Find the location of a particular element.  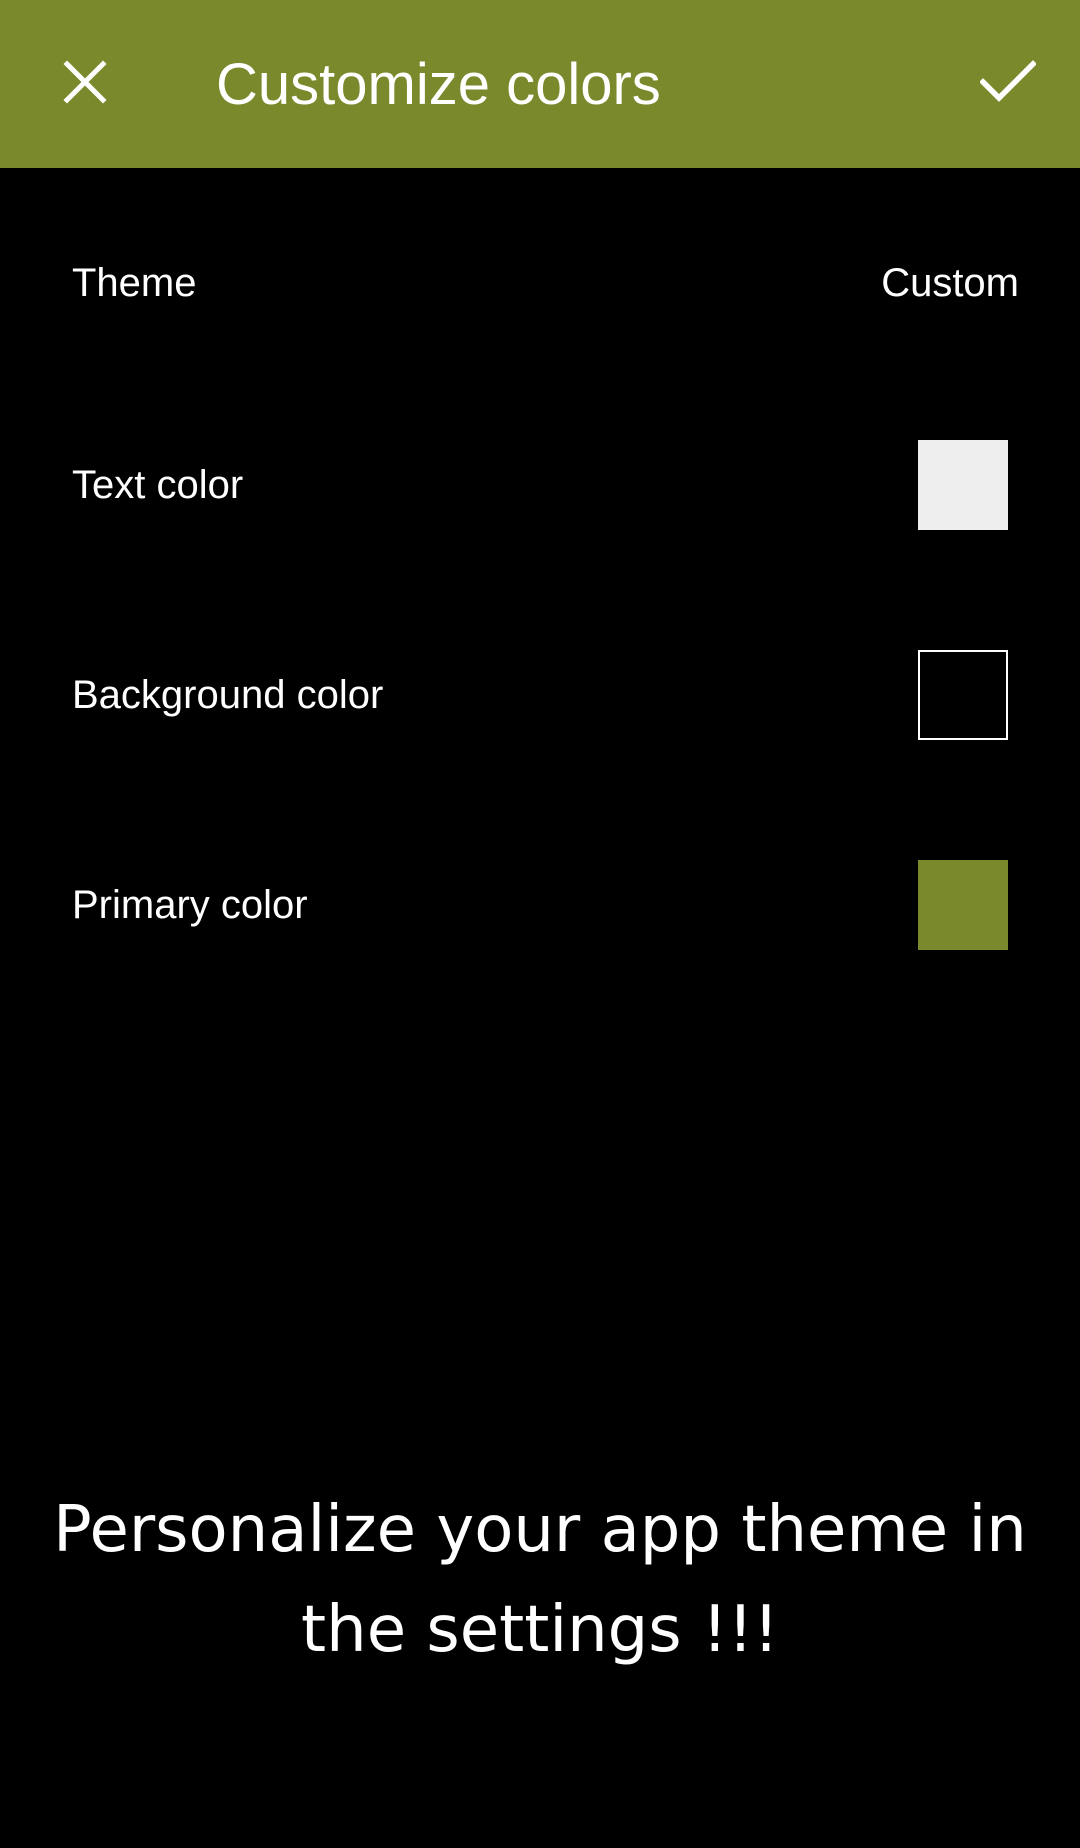

background-color-swatch is located at coordinates (963, 695).